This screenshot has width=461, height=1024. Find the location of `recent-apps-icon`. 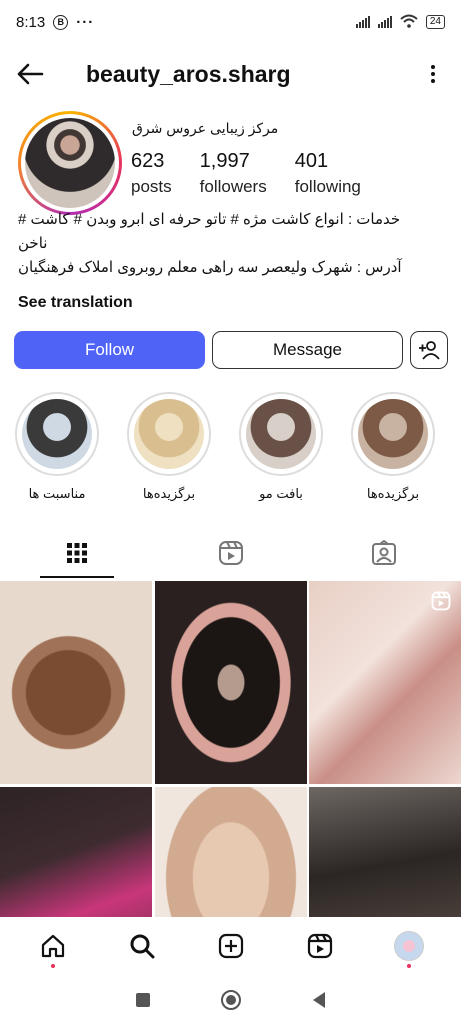

recent-apps-icon is located at coordinates (142, 999).